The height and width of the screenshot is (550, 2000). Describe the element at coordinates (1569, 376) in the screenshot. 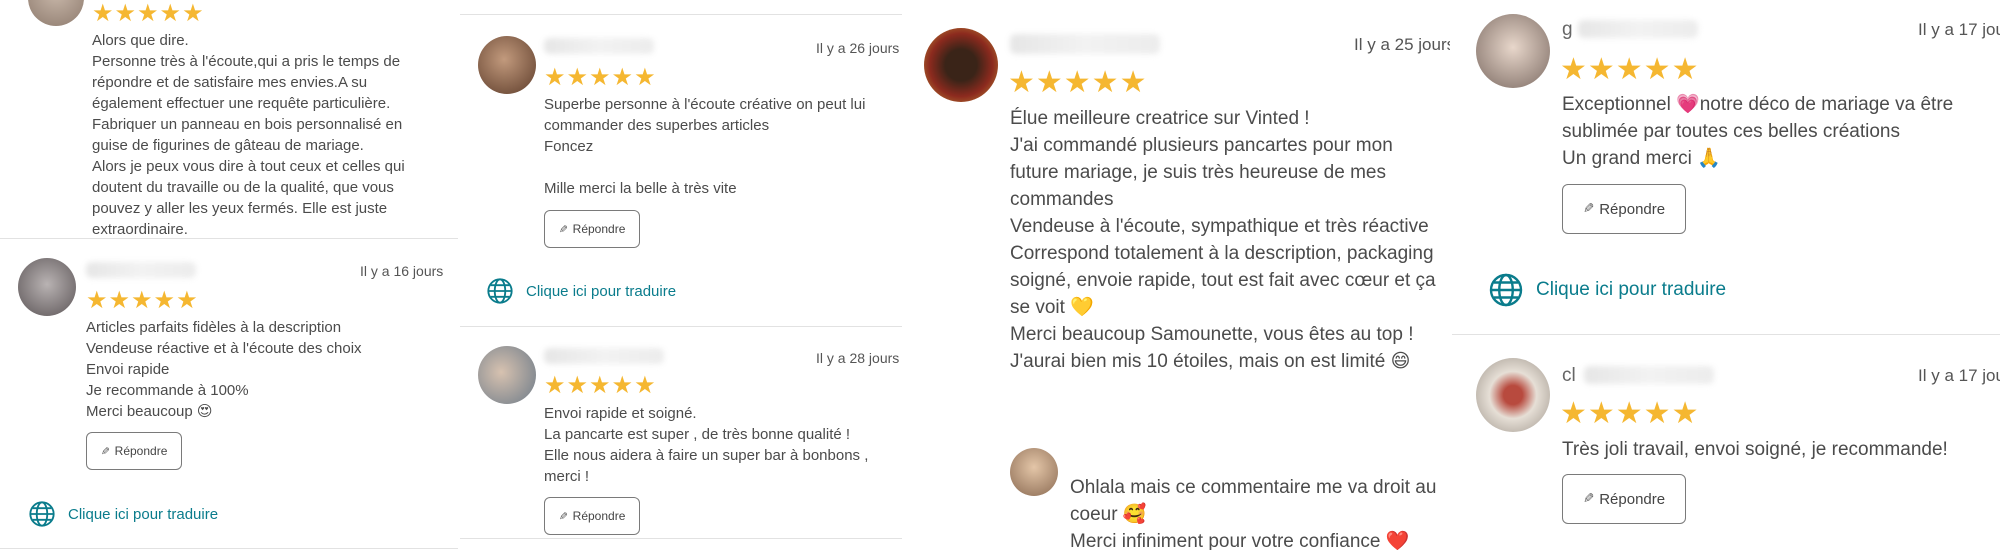

I see `reviewer-name-fragment: cl` at that location.